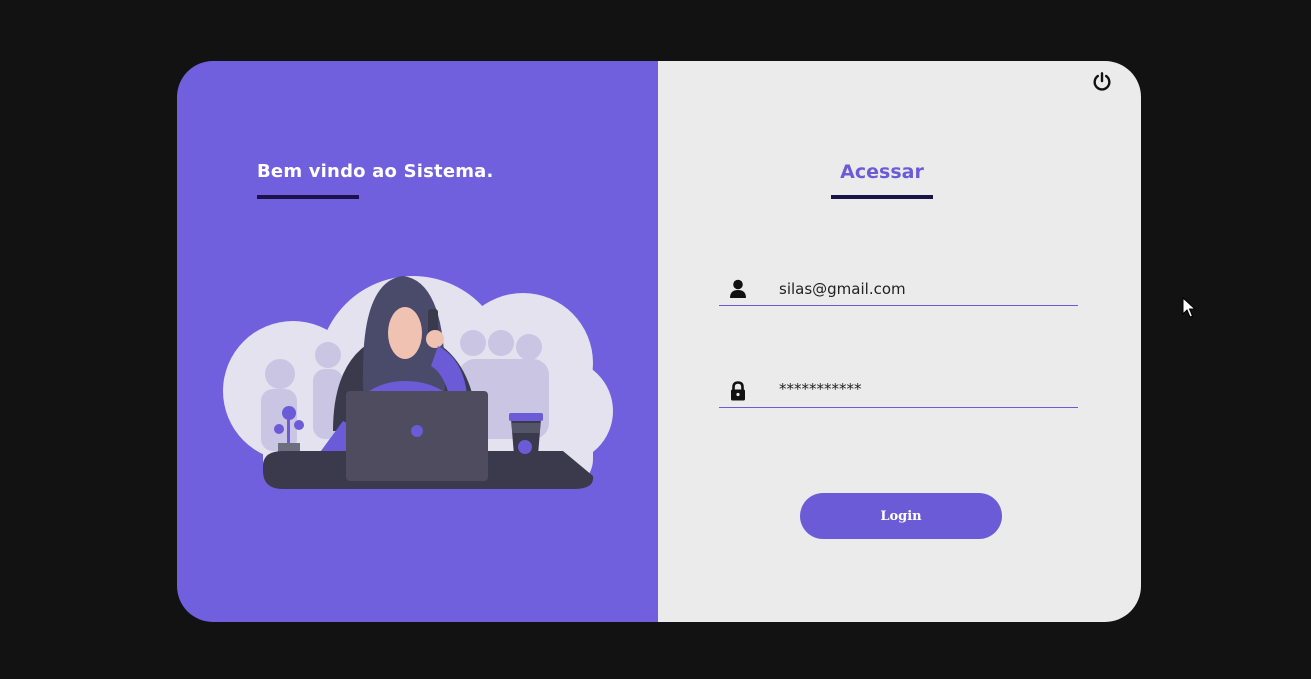 The image size is (1311, 679). What do you see at coordinates (1102, 82) in the screenshot?
I see `power-icon` at bounding box center [1102, 82].